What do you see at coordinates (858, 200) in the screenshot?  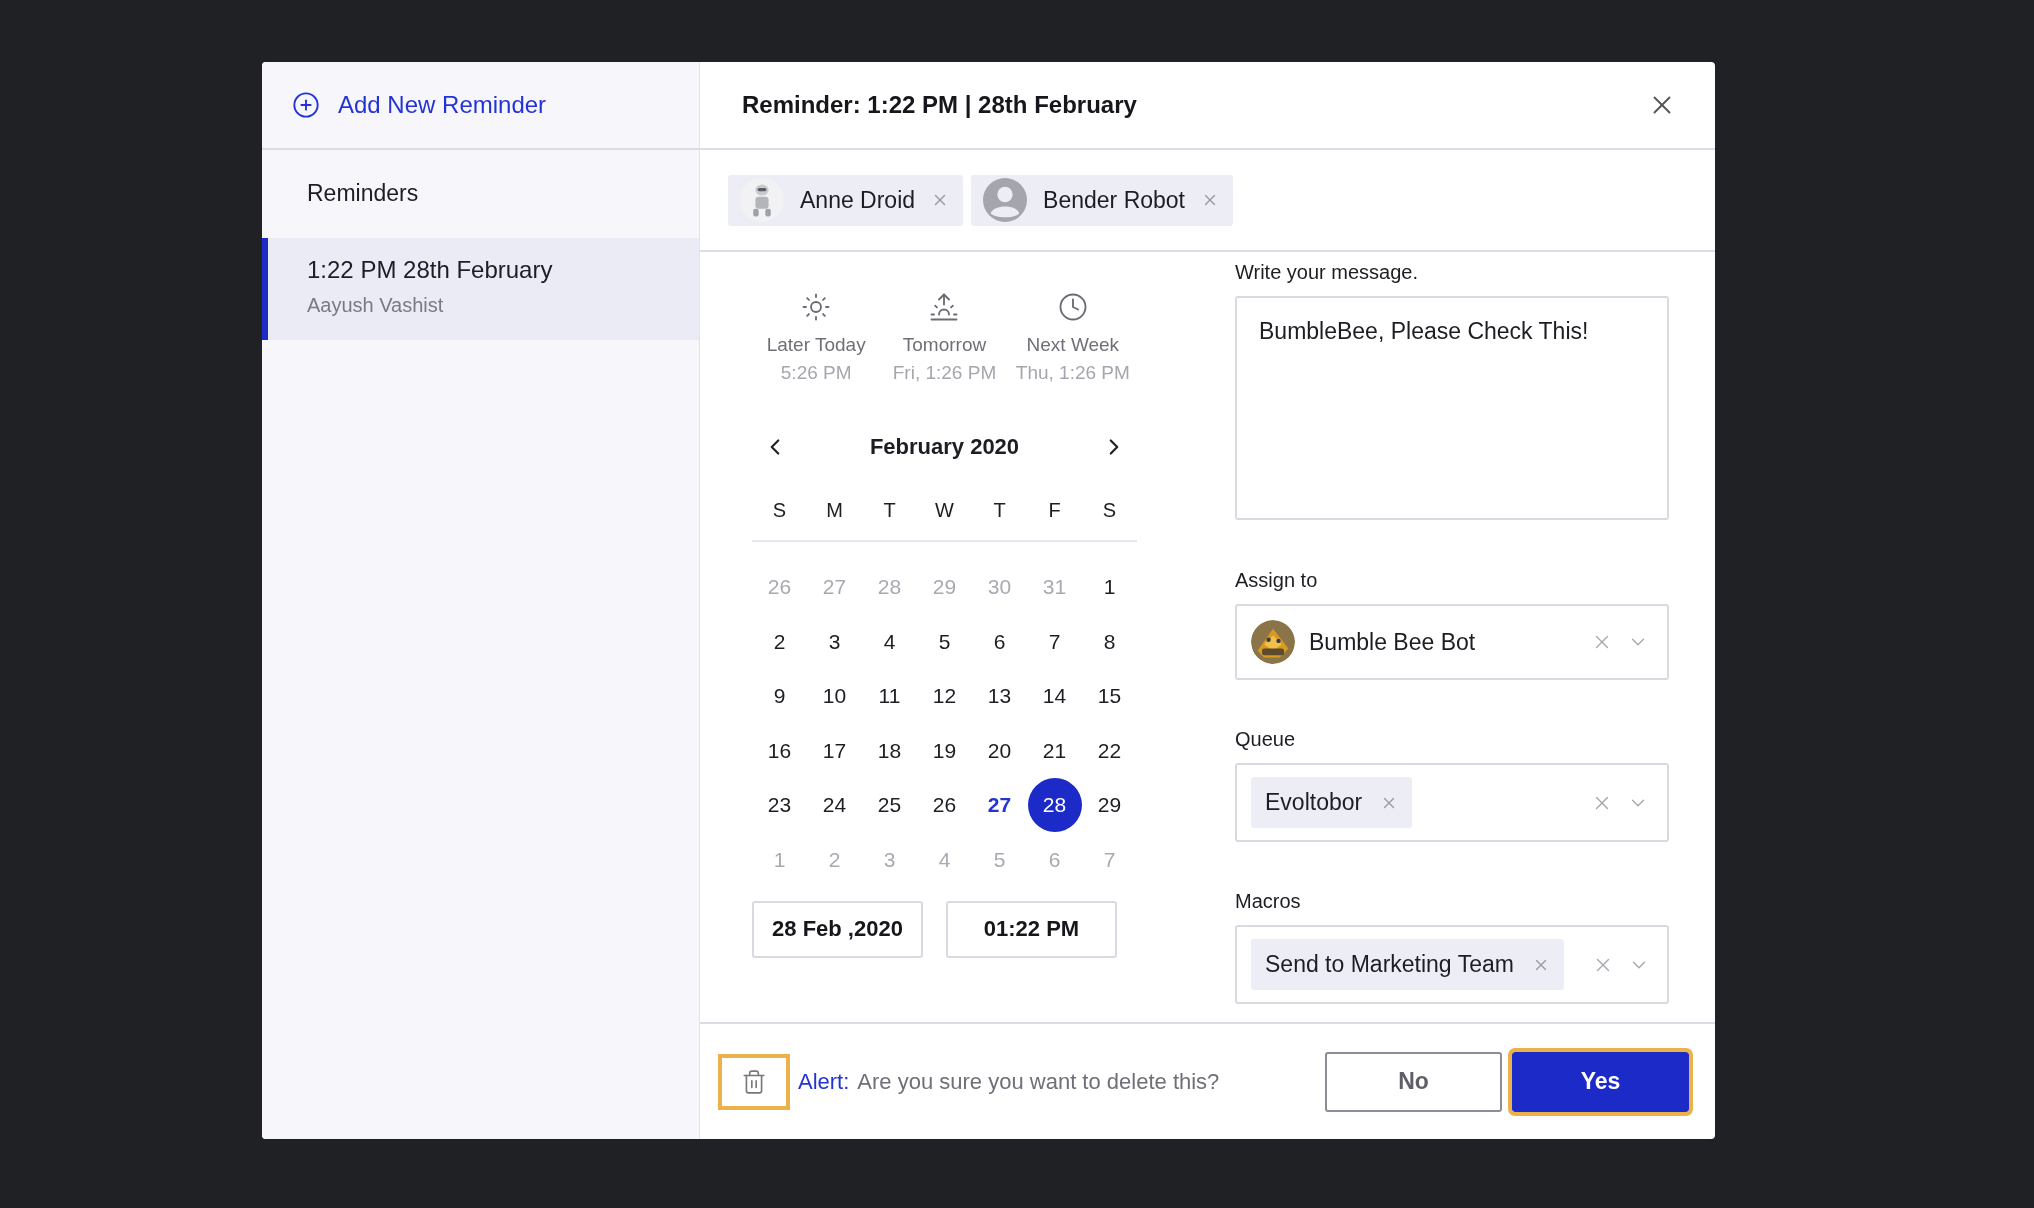 I see `recipient-name: Anne Droid` at bounding box center [858, 200].